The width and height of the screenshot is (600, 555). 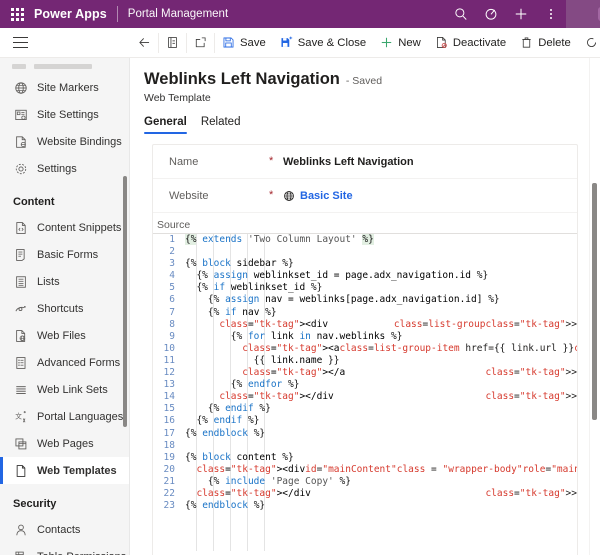 What do you see at coordinates (64, 416) in the screenshot?
I see `sidebar-item-portal-languages: 文 Portal Languages` at bounding box center [64, 416].